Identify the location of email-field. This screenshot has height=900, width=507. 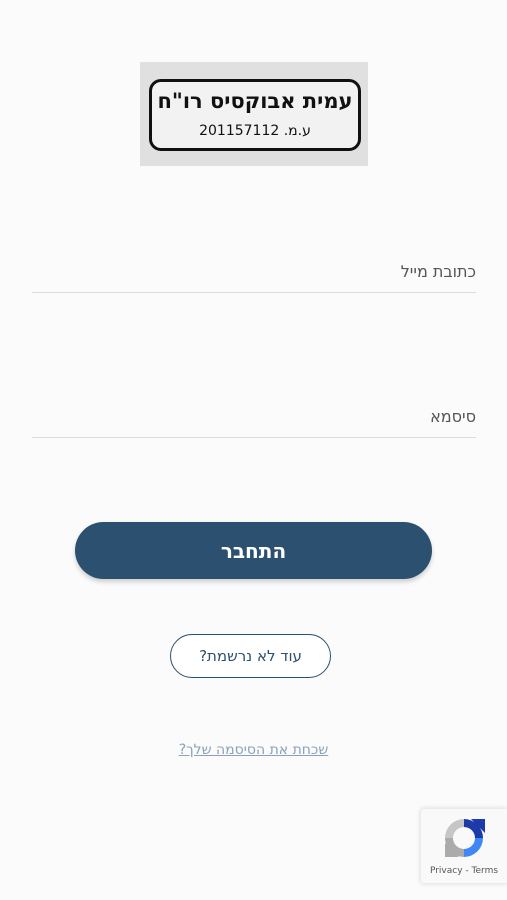
(254, 271).